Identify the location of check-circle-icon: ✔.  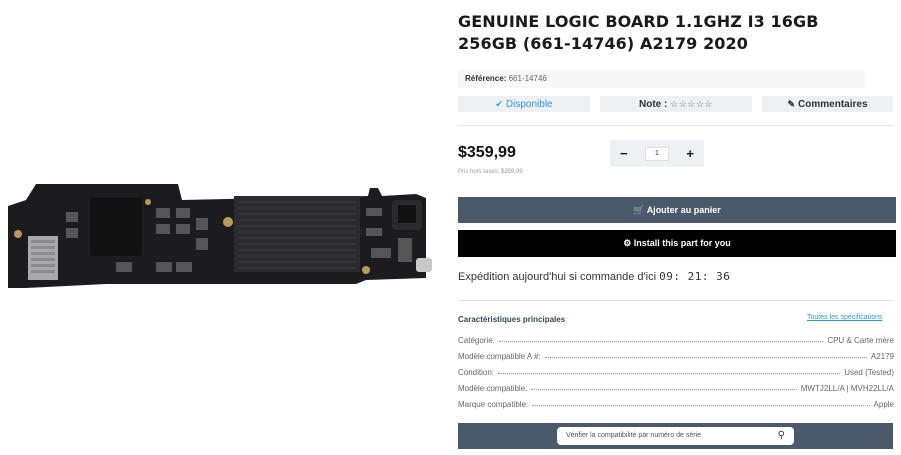
(499, 104).